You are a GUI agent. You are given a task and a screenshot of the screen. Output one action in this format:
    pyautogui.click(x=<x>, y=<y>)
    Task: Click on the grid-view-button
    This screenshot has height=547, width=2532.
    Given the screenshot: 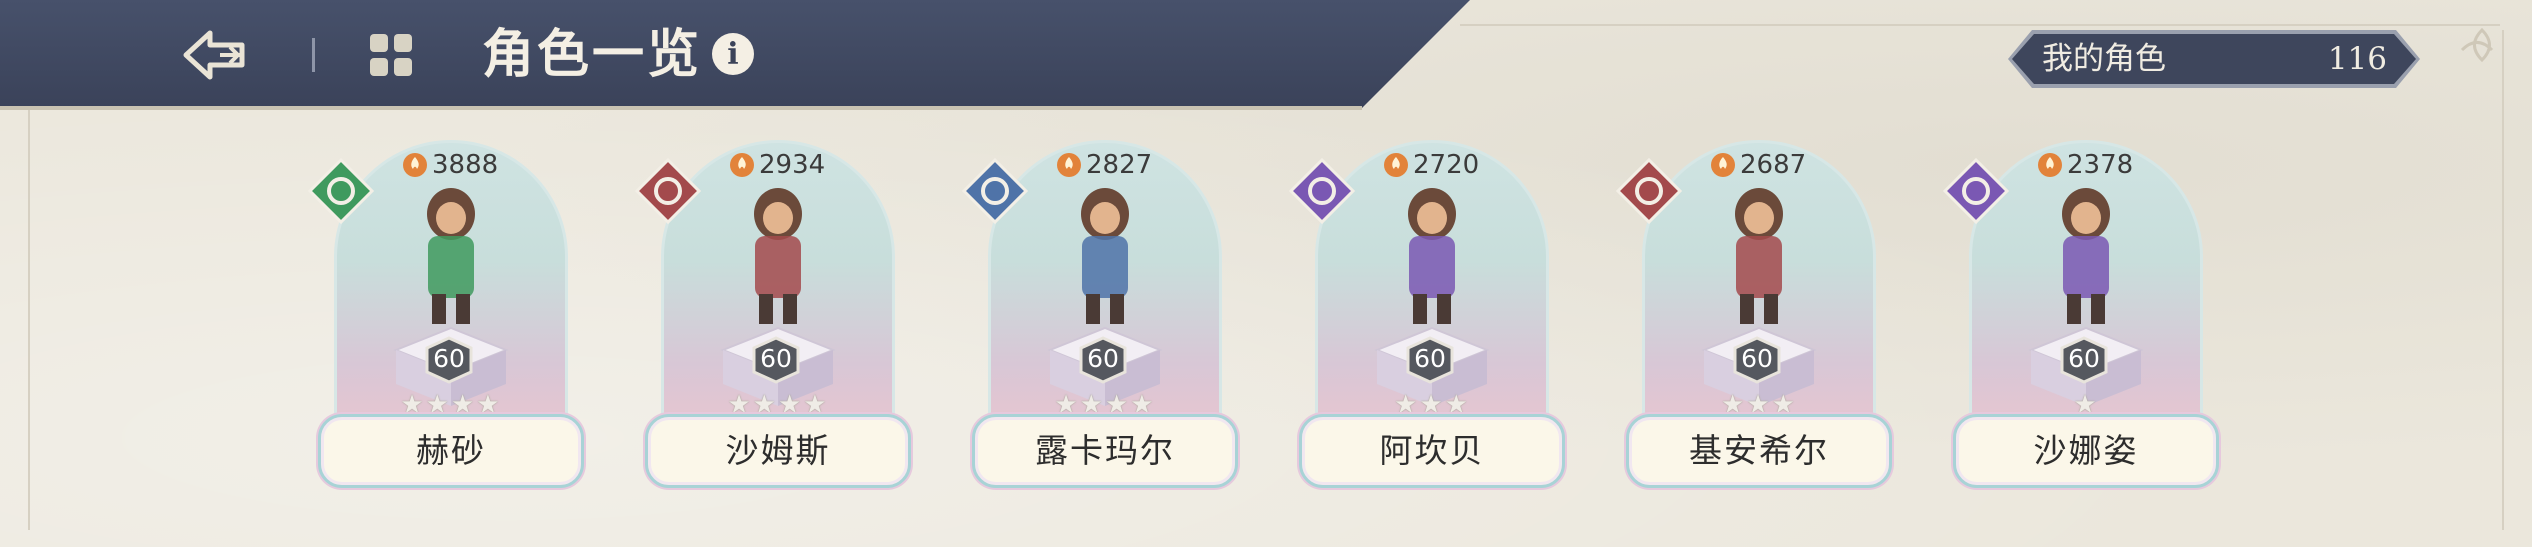 What is the action you would take?
    pyautogui.click(x=391, y=55)
    